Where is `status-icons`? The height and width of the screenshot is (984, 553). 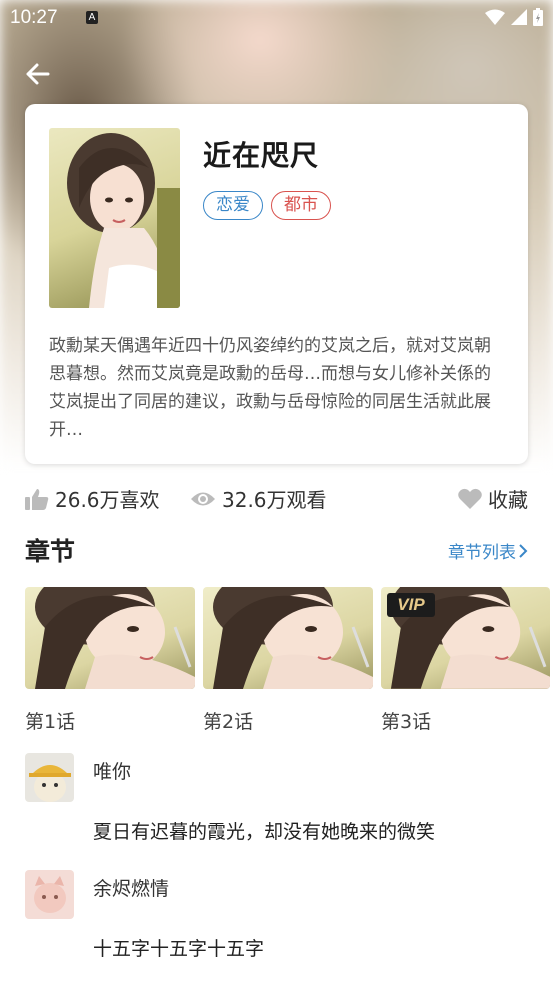 status-icons is located at coordinates (514, 17).